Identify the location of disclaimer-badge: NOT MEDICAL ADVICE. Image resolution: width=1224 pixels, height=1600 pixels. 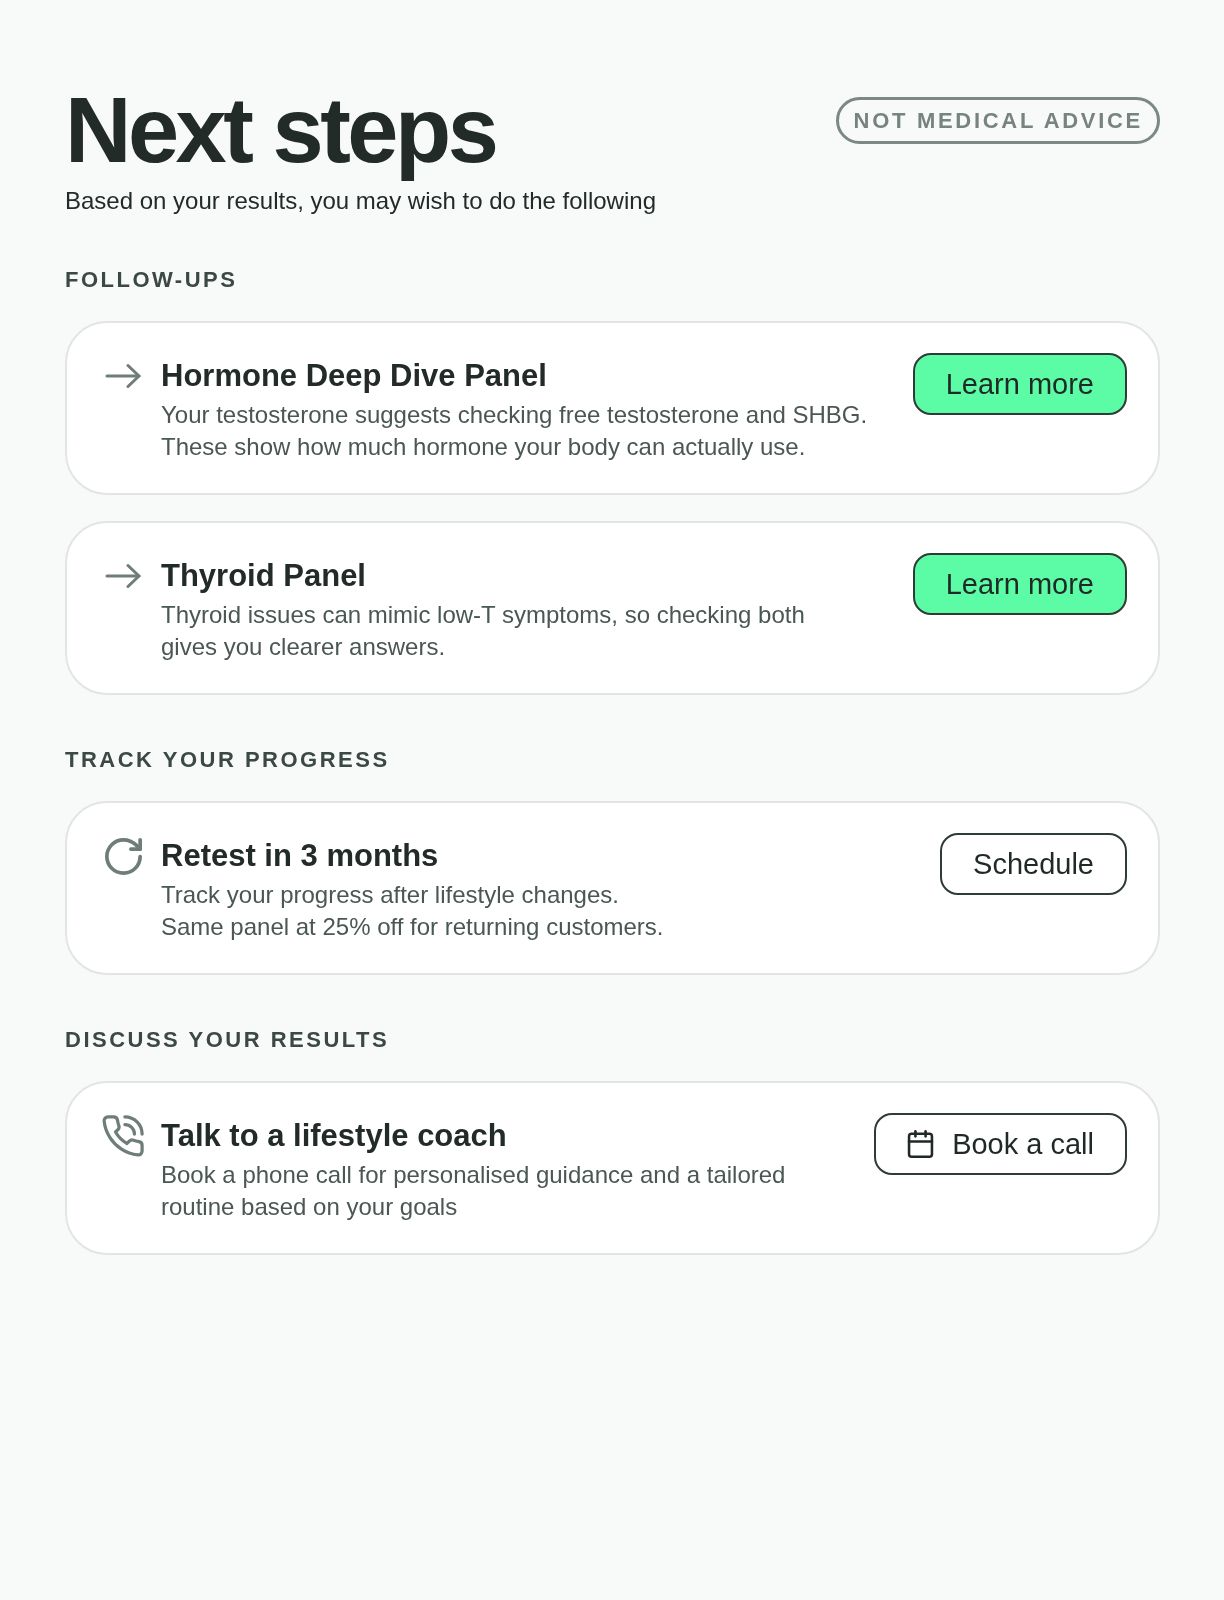
(997, 120).